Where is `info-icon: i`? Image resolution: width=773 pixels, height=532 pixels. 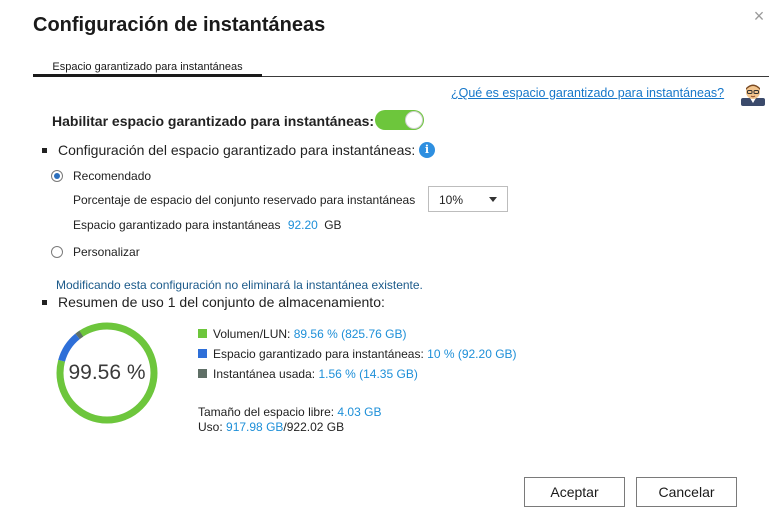 info-icon: i is located at coordinates (427, 150).